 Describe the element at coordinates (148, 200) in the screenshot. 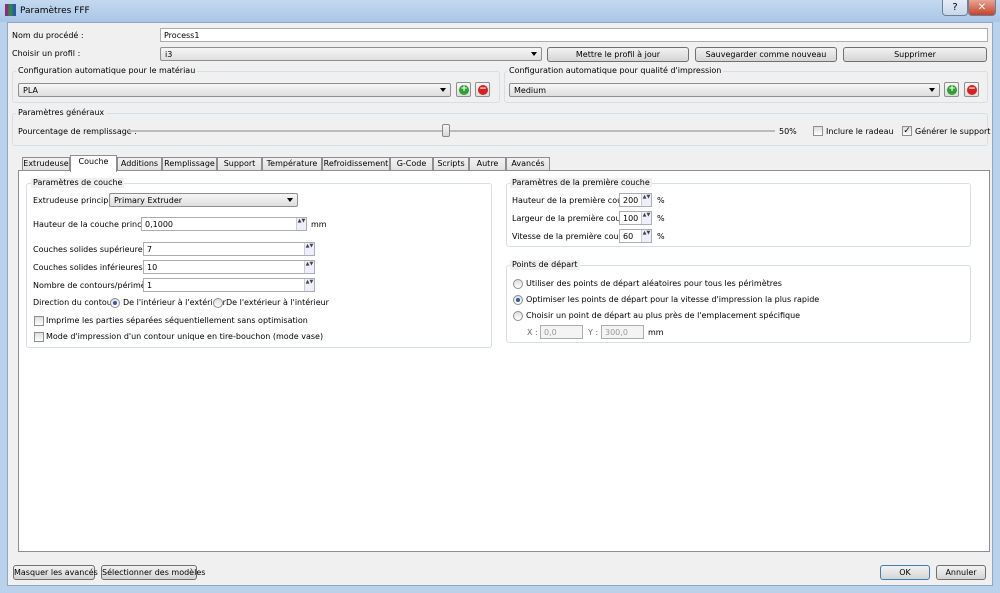

I see `extruder-value: Primary Extruder` at that location.